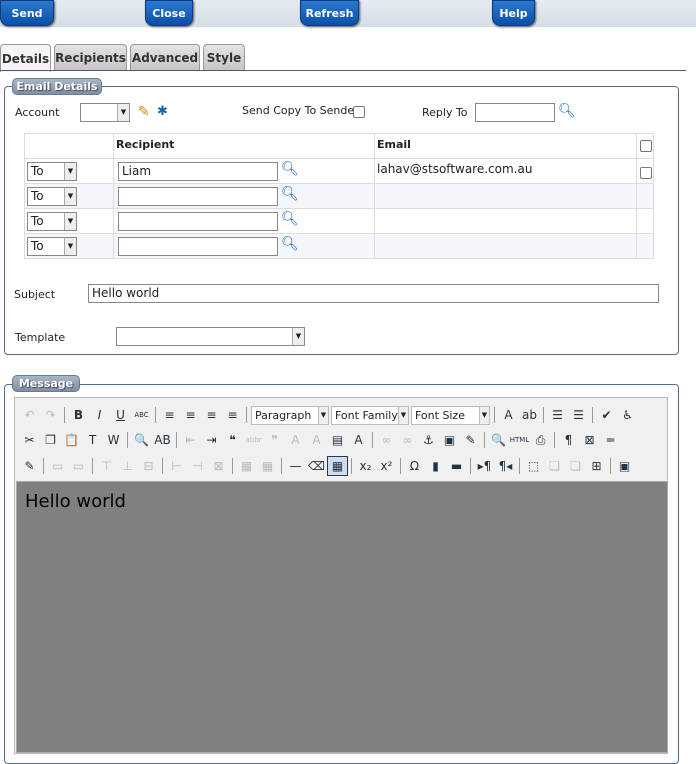  I want to click on highlight-color-icon: ab, so click(529, 415).